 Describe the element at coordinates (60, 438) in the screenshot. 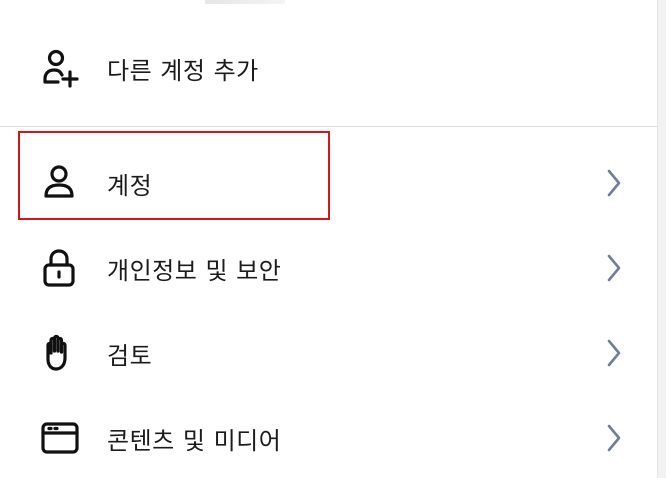

I see `browser-window-icon` at that location.